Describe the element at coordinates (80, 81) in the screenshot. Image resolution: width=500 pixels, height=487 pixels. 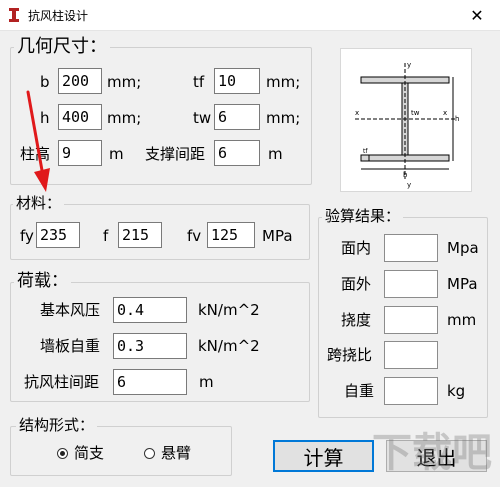
I see `b-input: 200` at that location.